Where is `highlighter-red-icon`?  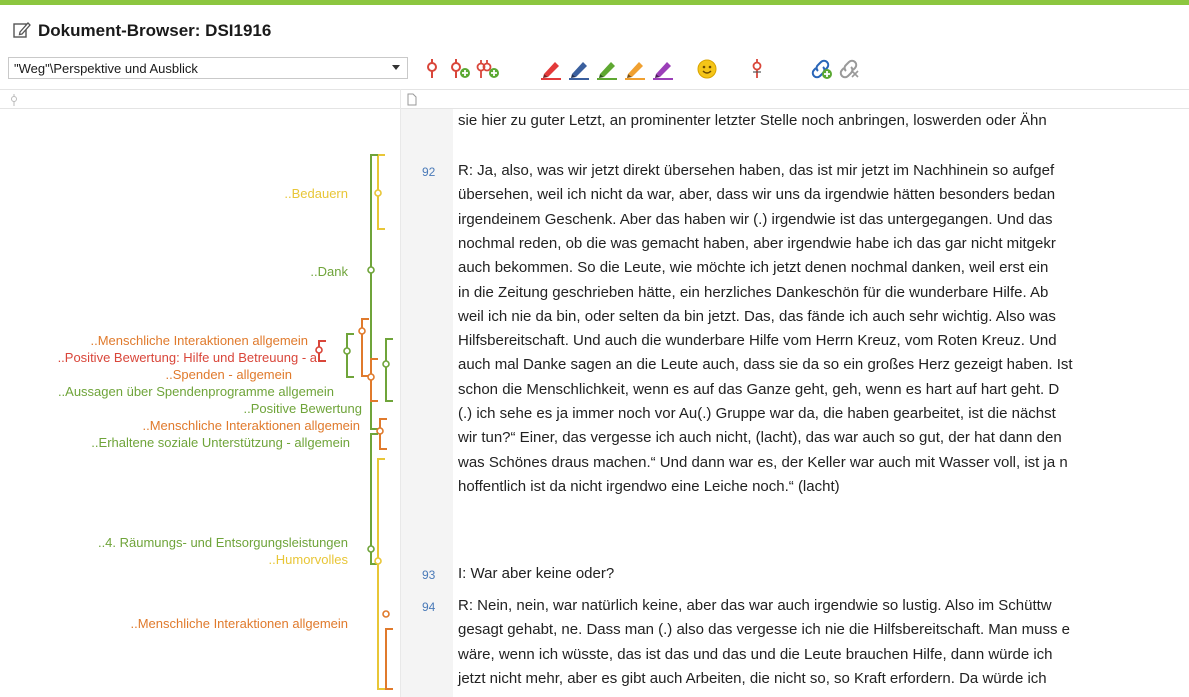
highlighter-red-icon is located at coordinates (551, 69).